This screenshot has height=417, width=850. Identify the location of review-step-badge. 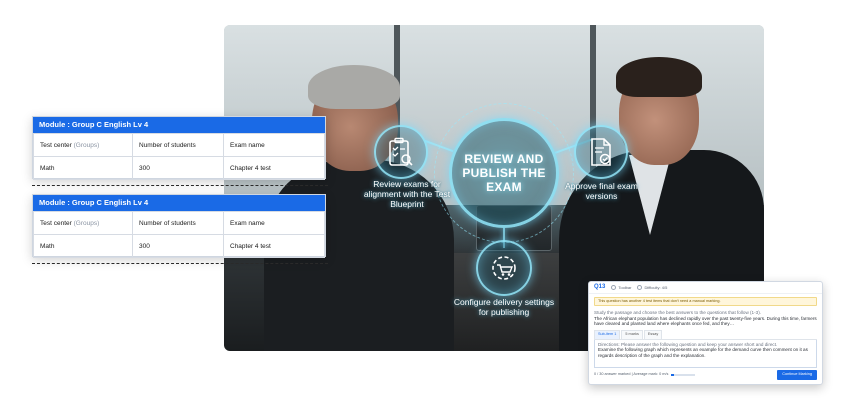
(401, 152).